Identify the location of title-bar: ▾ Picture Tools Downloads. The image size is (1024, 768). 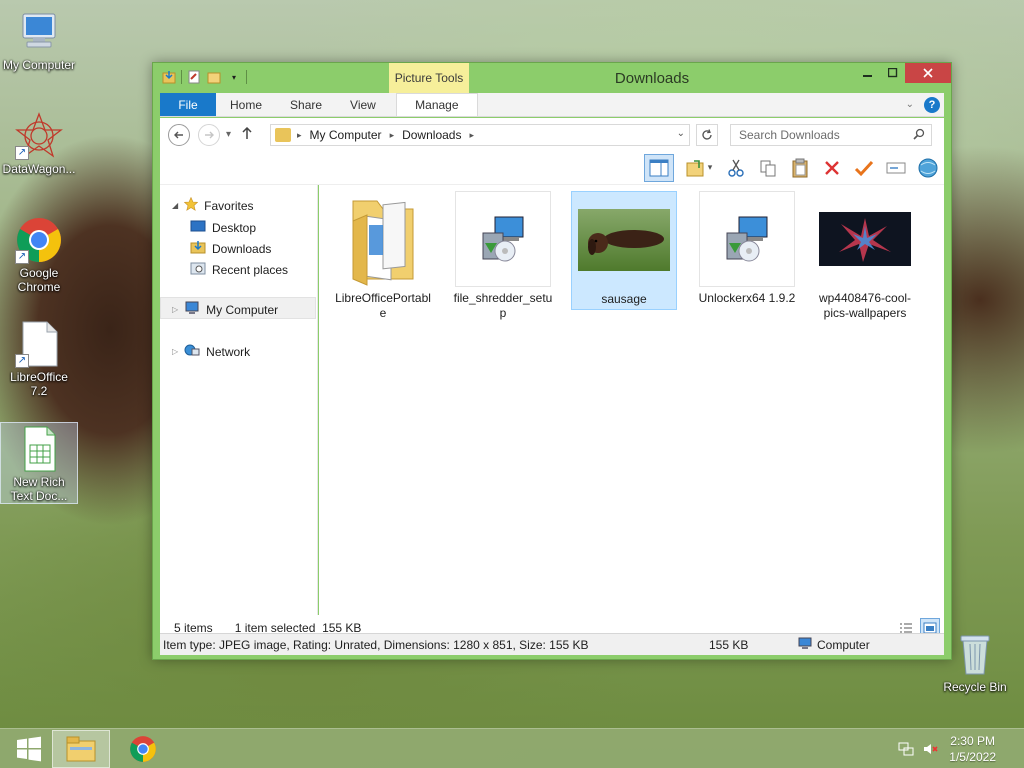
(552, 78).